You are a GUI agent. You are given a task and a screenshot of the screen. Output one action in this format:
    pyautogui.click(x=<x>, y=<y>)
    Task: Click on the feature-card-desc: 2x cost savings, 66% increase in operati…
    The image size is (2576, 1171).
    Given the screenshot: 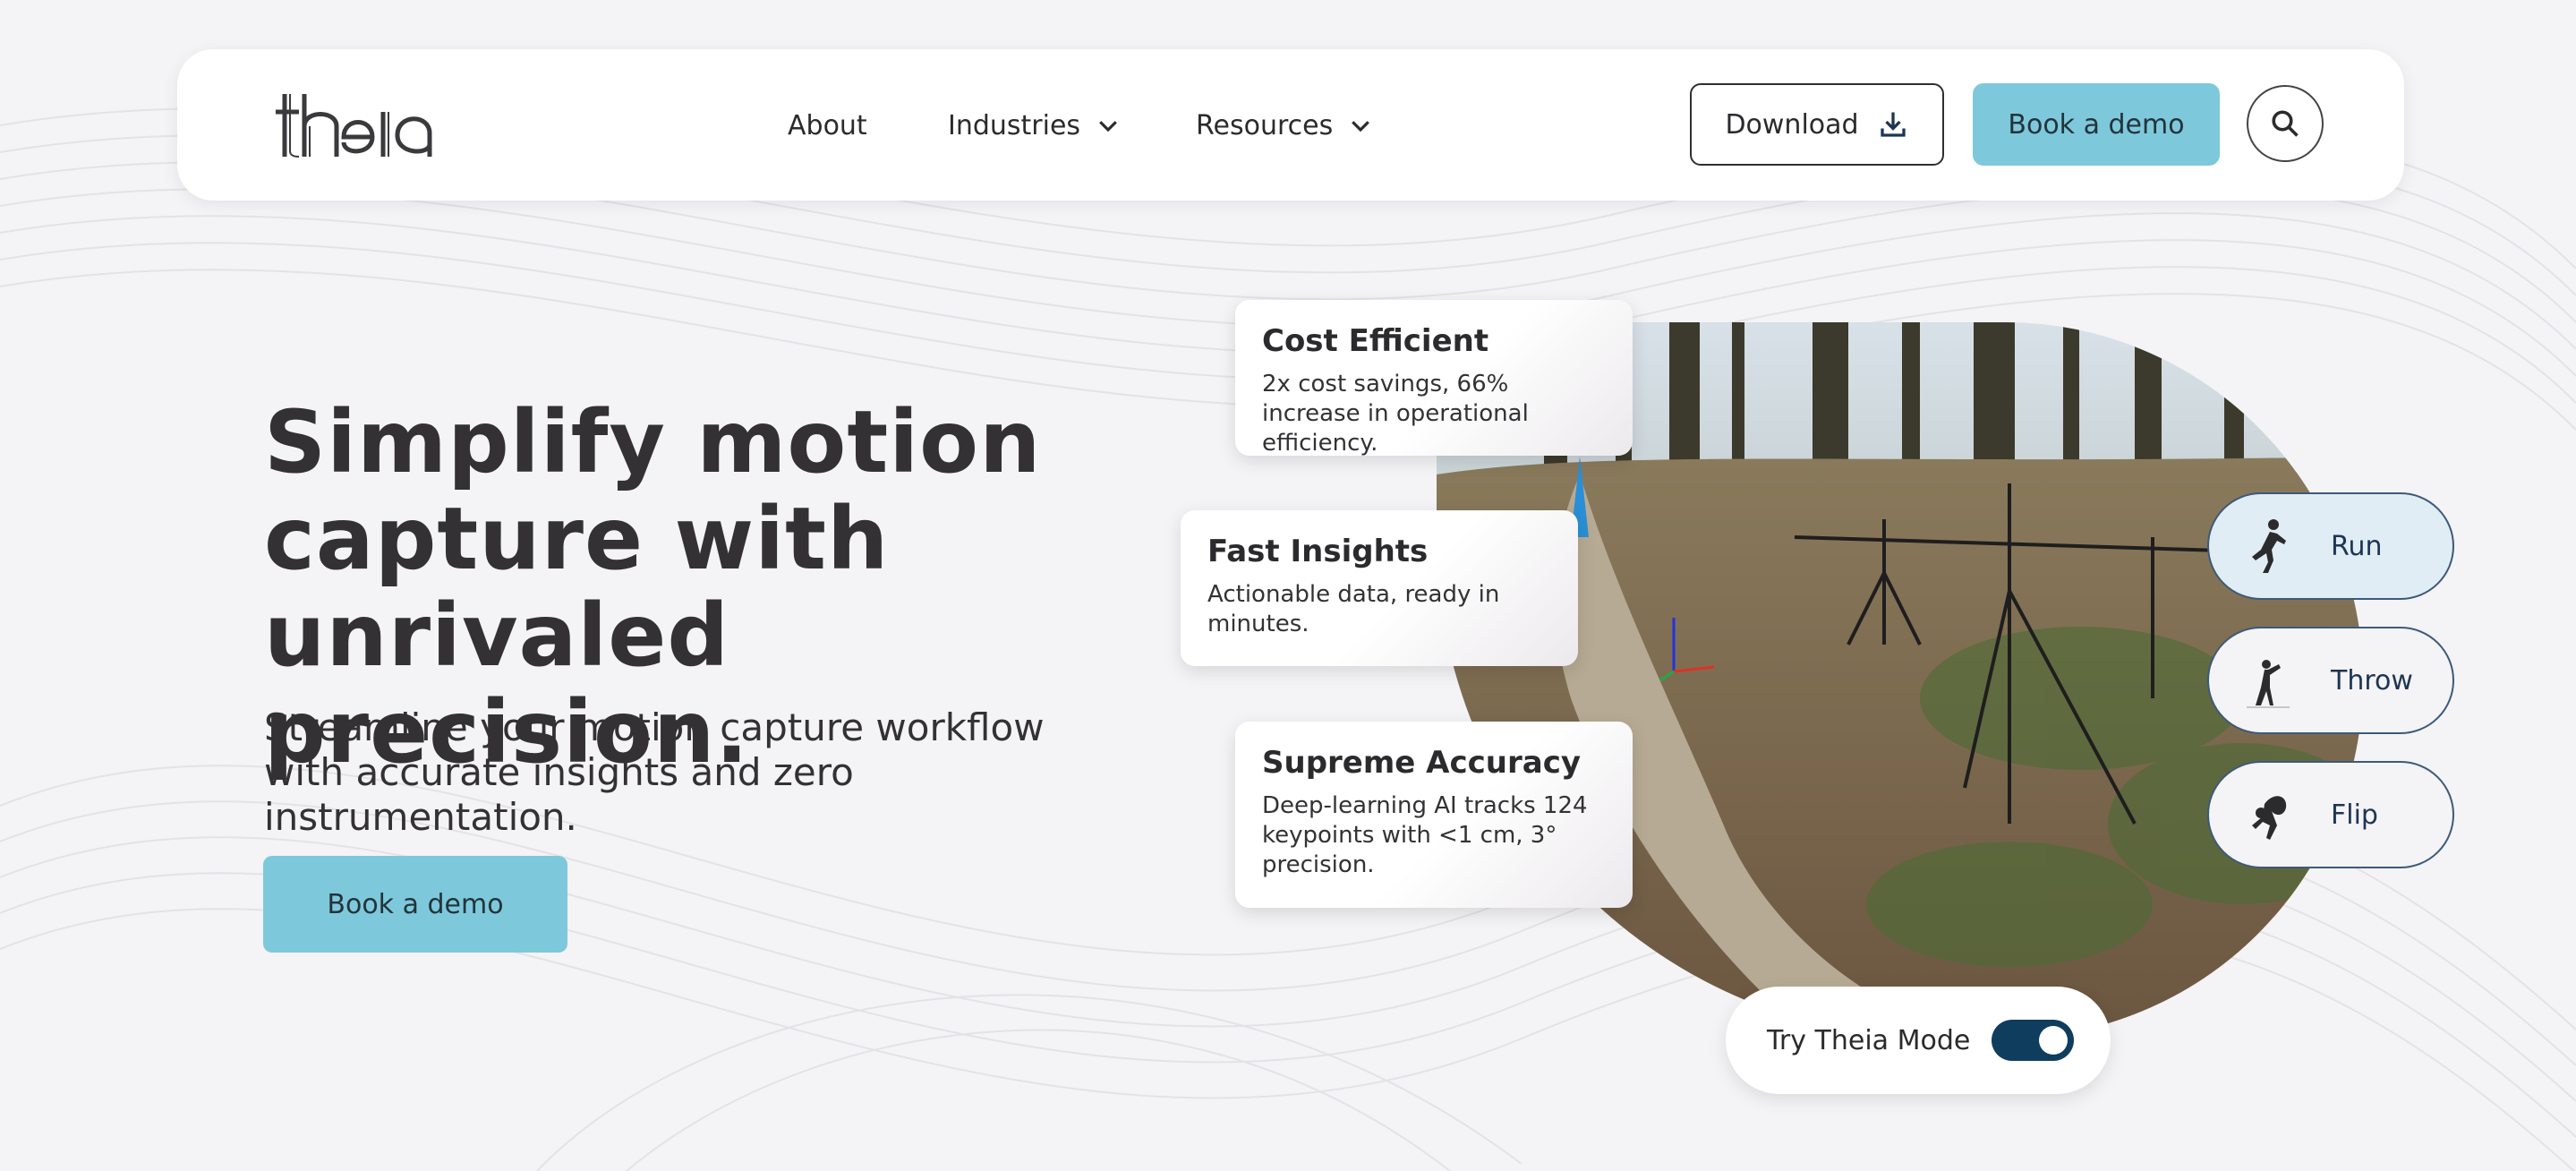 What is the action you would take?
    pyautogui.click(x=1395, y=414)
    